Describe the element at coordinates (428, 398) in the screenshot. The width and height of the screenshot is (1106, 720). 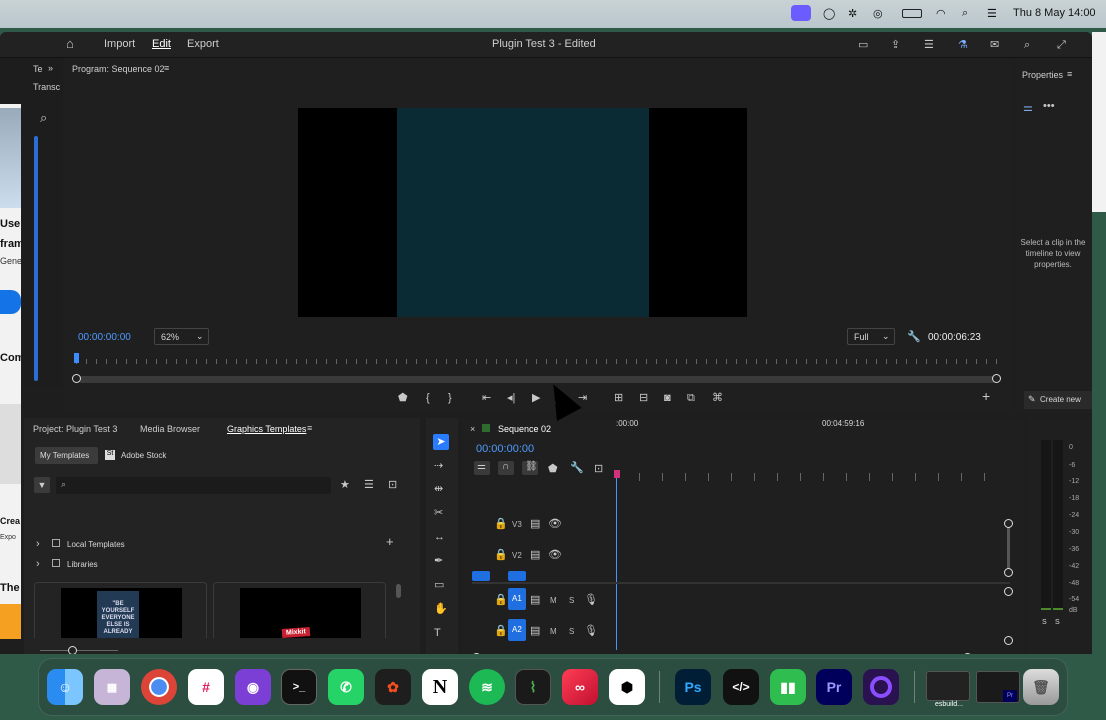
I see `mark-in-icon: {` at that location.